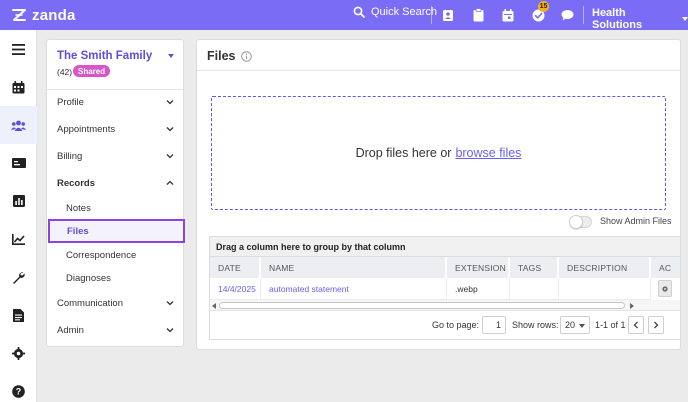 This screenshot has width=688, height=402. I want to click on menu-icon, so click(18, 49).